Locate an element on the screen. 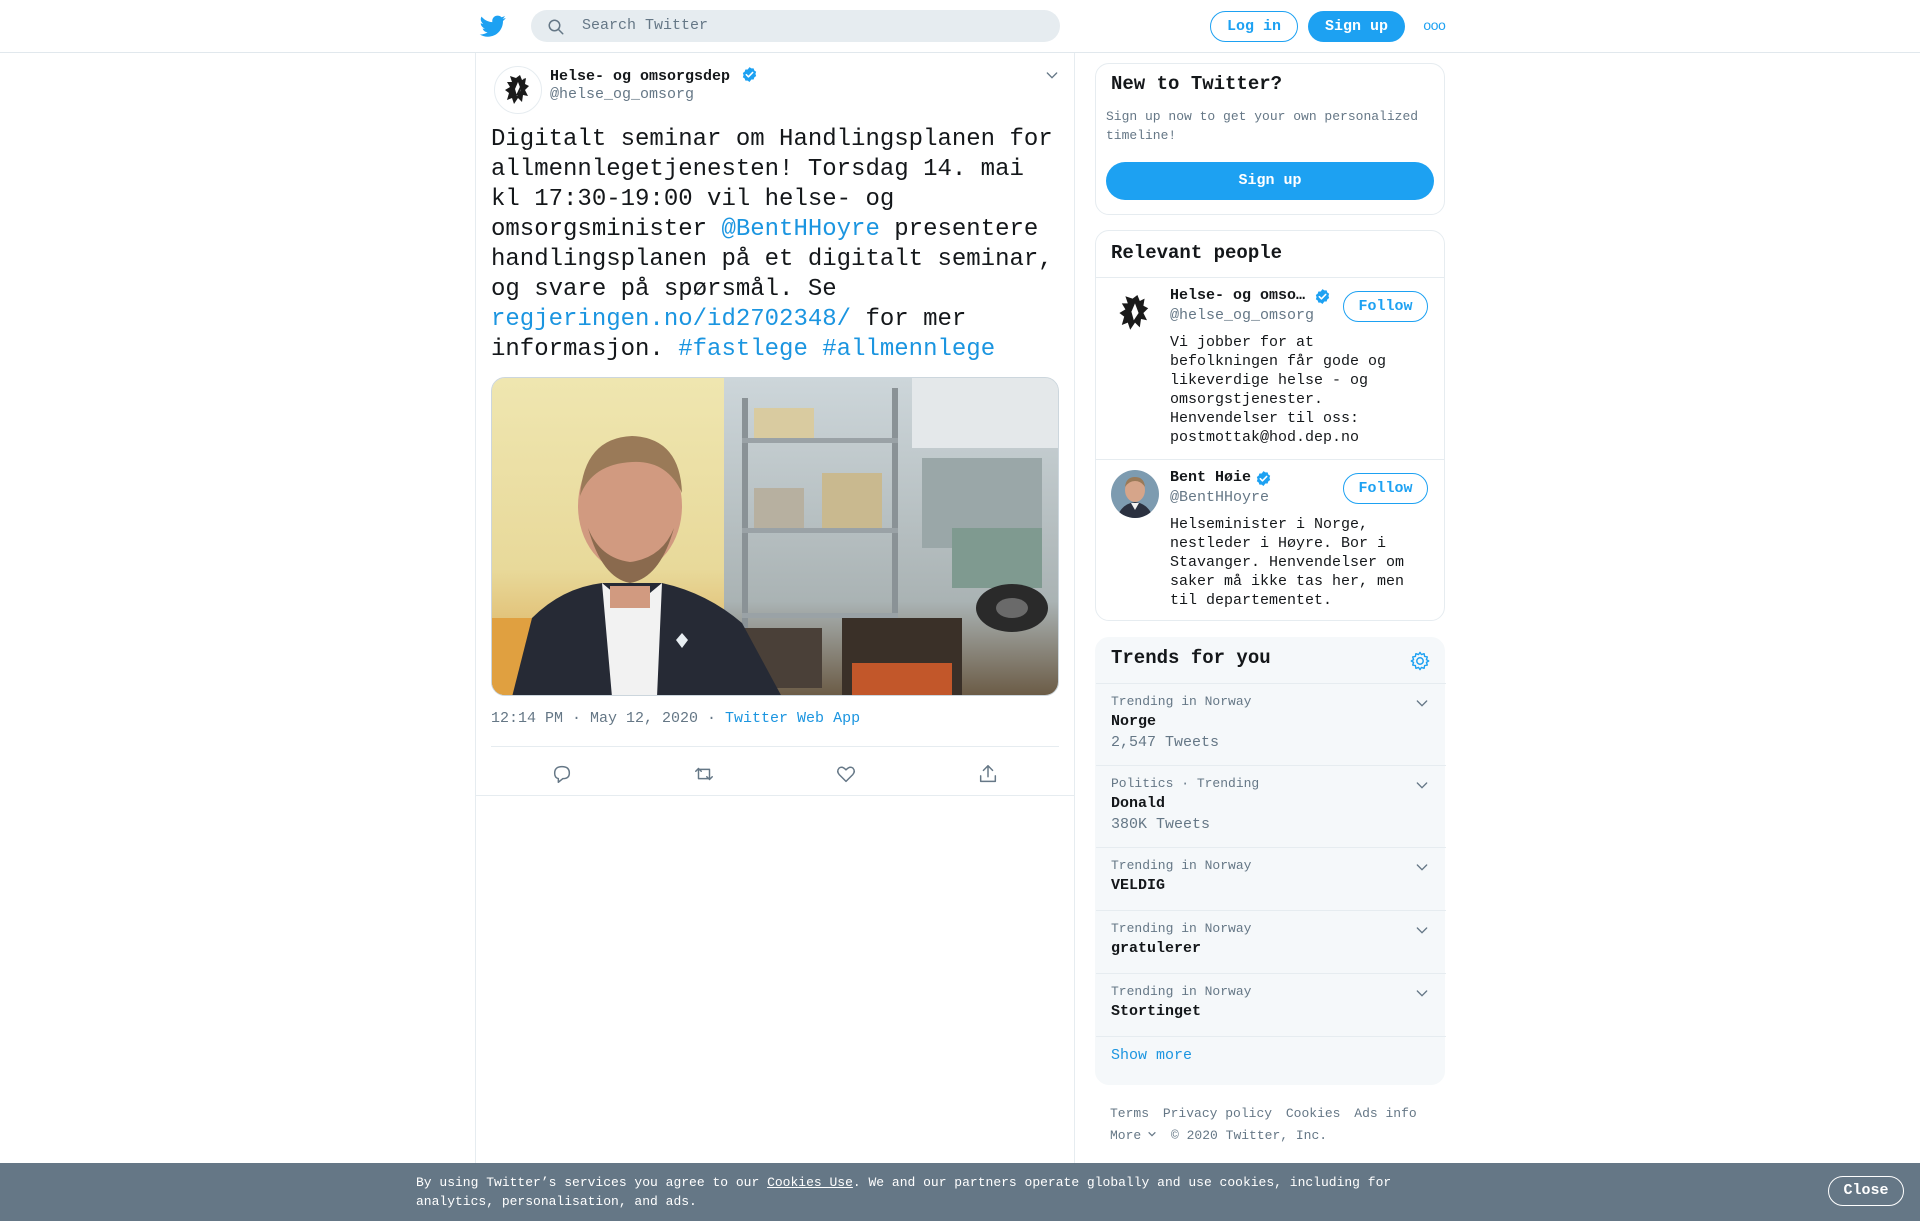  ads-info-link: Ads info is located at coordinates (1385, 1113).